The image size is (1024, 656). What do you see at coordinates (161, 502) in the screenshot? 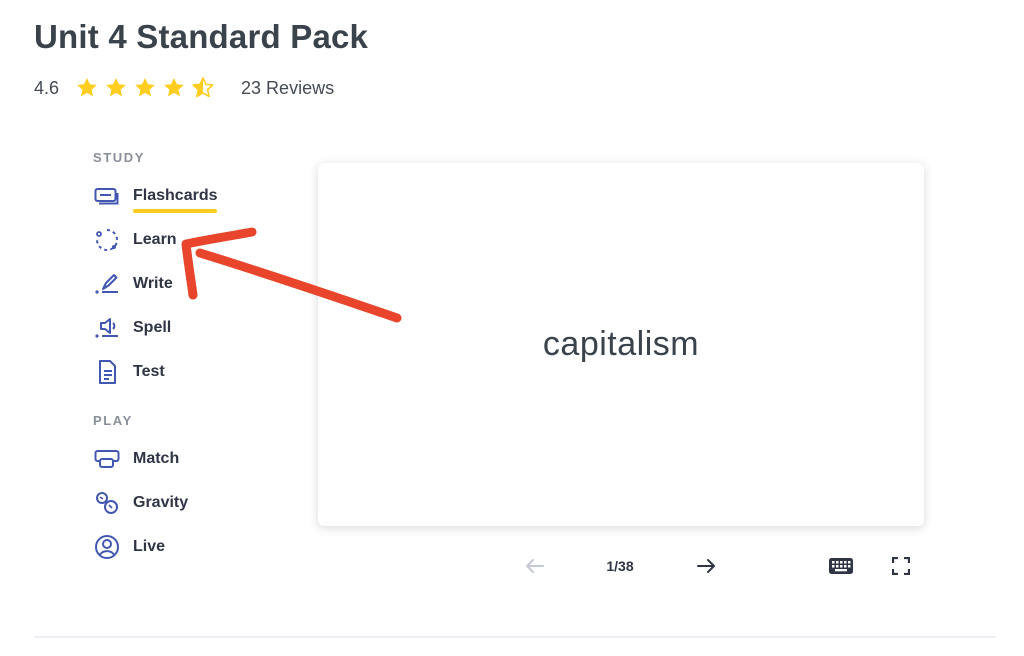
I see `nav-label: Gravity` at bounding box center [161, 502].